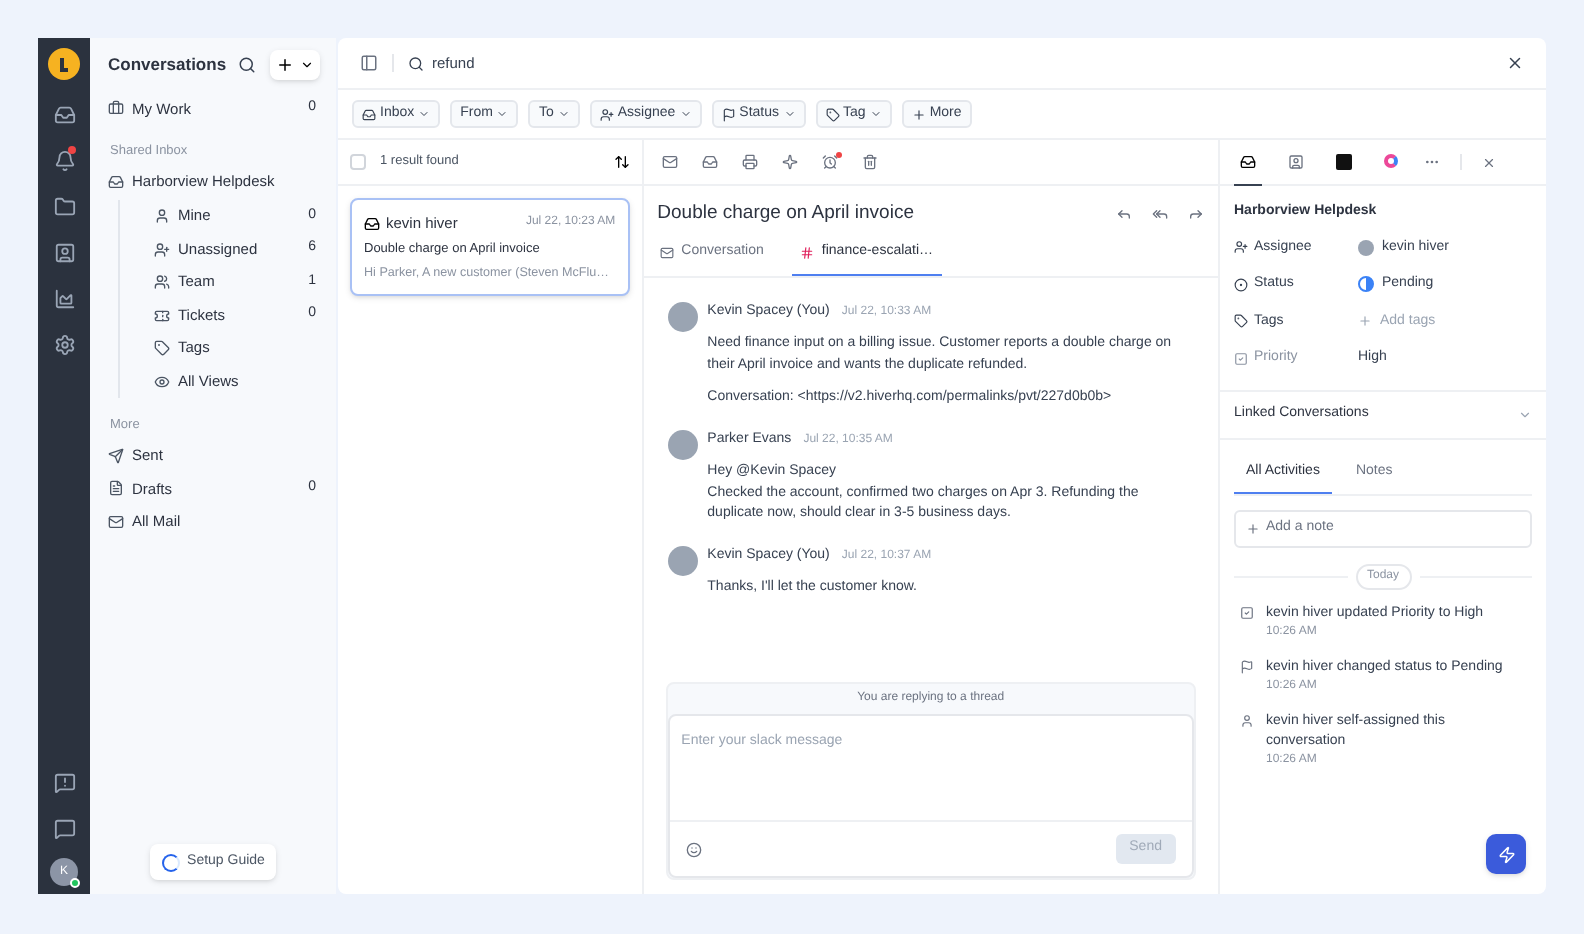 This screenshot has height=934, width=1584. What do you see at coordinates (1296, 161) in the screenshot?
I see `contact-card-icon` at bounding box center [1296, 161].